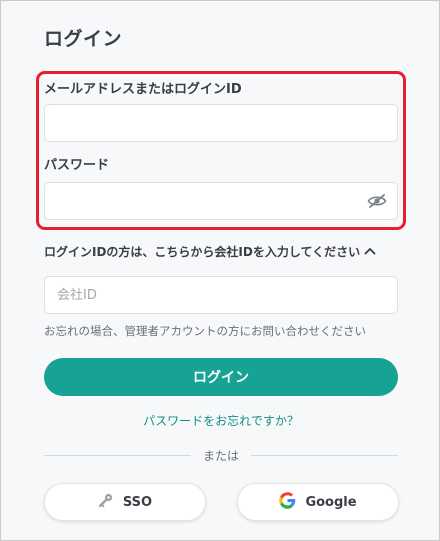  I want to click on sso-button: SSO, so click(125, 502).